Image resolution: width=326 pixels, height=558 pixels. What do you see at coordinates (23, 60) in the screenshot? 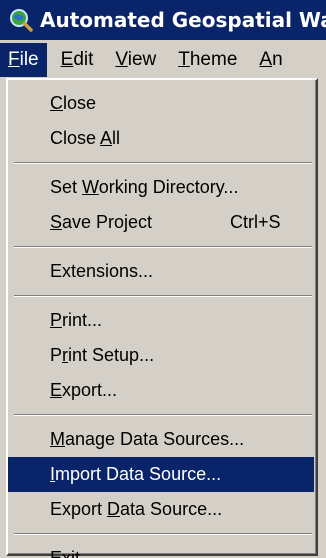
I see `menu-file: File` at bounding box center [23, 60].